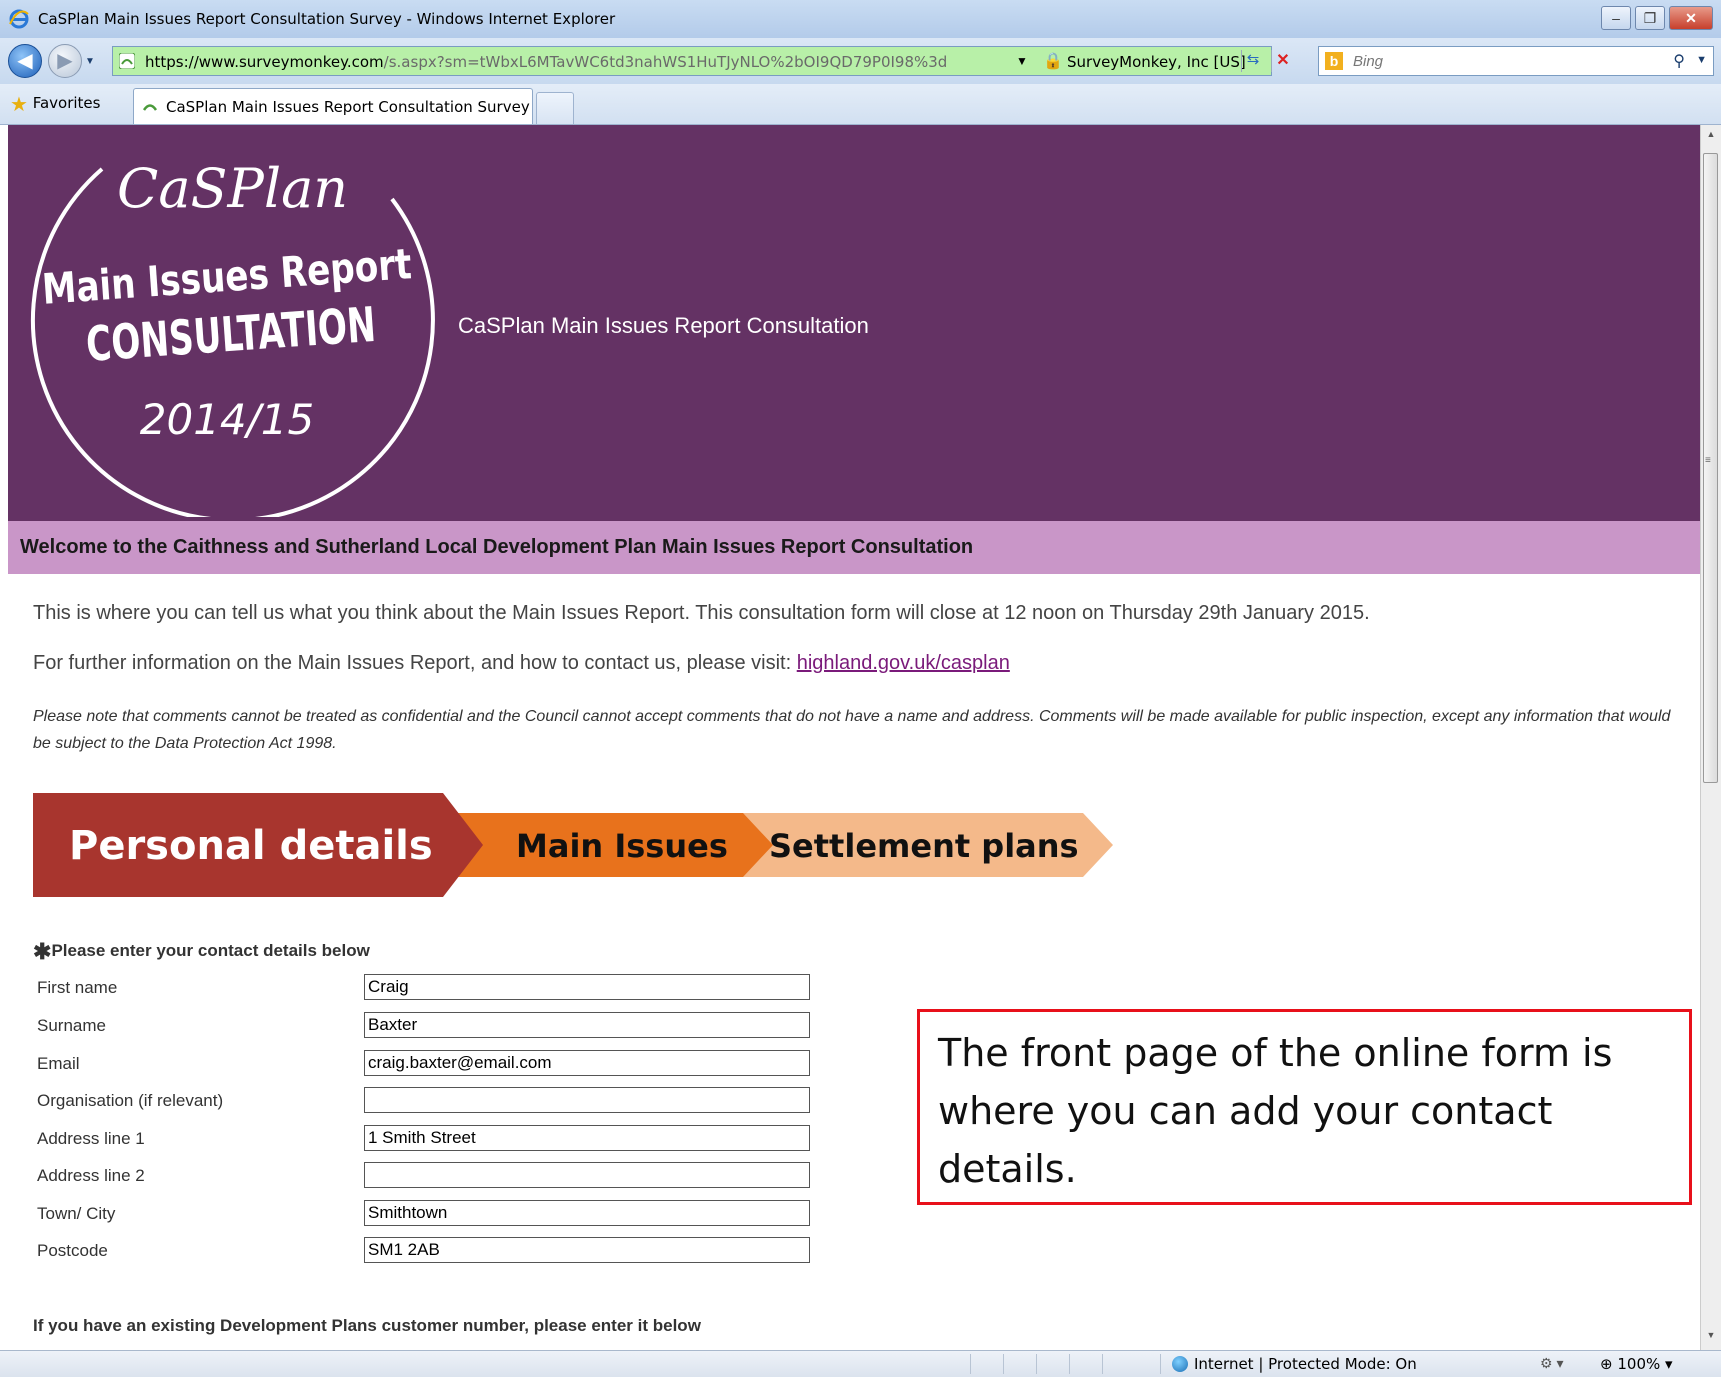 The width and height of the screenshot is (1721, 1377). What do you see at coordinates (1551, 1363) in the screenshot?
I see `protected-mode-icon: ⚙ ▾` at bounding box center [1551, 1363].